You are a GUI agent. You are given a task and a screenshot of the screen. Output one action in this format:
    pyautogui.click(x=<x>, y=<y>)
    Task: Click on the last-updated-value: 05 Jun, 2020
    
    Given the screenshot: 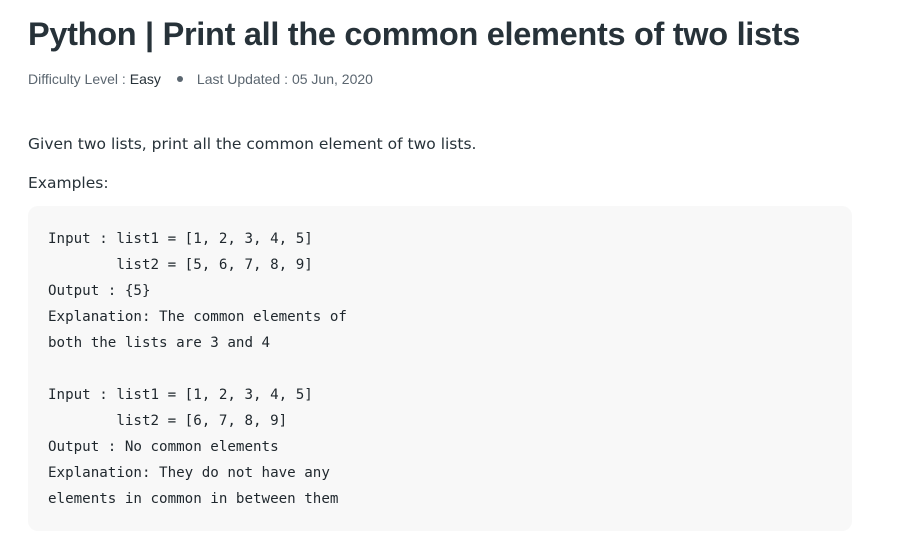 What is the action you would take?
    pyautogui.click(x=332, y=79)
    